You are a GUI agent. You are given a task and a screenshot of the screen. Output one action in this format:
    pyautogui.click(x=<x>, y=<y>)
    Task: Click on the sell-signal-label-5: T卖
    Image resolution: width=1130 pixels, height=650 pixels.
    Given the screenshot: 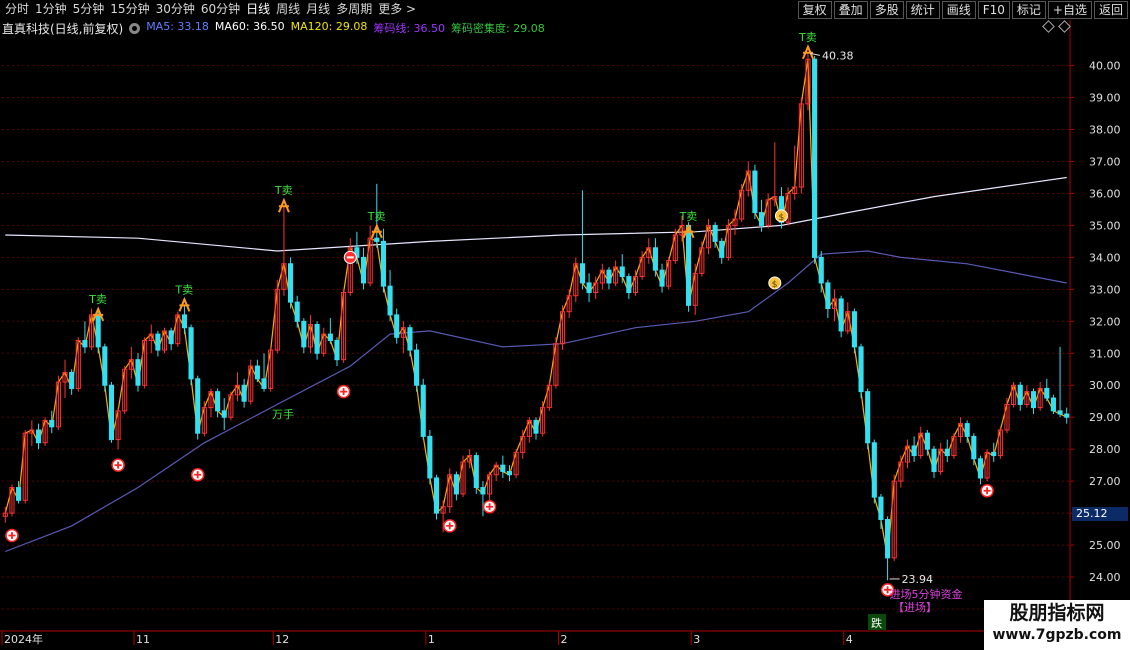 What is the action you would take?
    pyautogui.click(x=807, y=37)
    